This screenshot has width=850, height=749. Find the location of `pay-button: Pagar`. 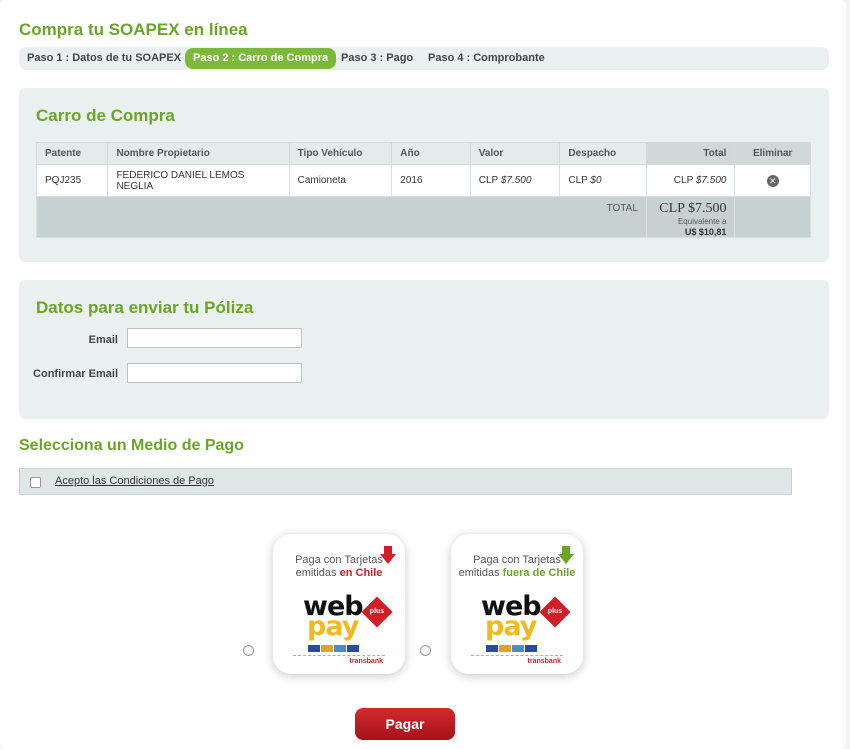

pay-button: Pagar is located at coordinates (405, 724).